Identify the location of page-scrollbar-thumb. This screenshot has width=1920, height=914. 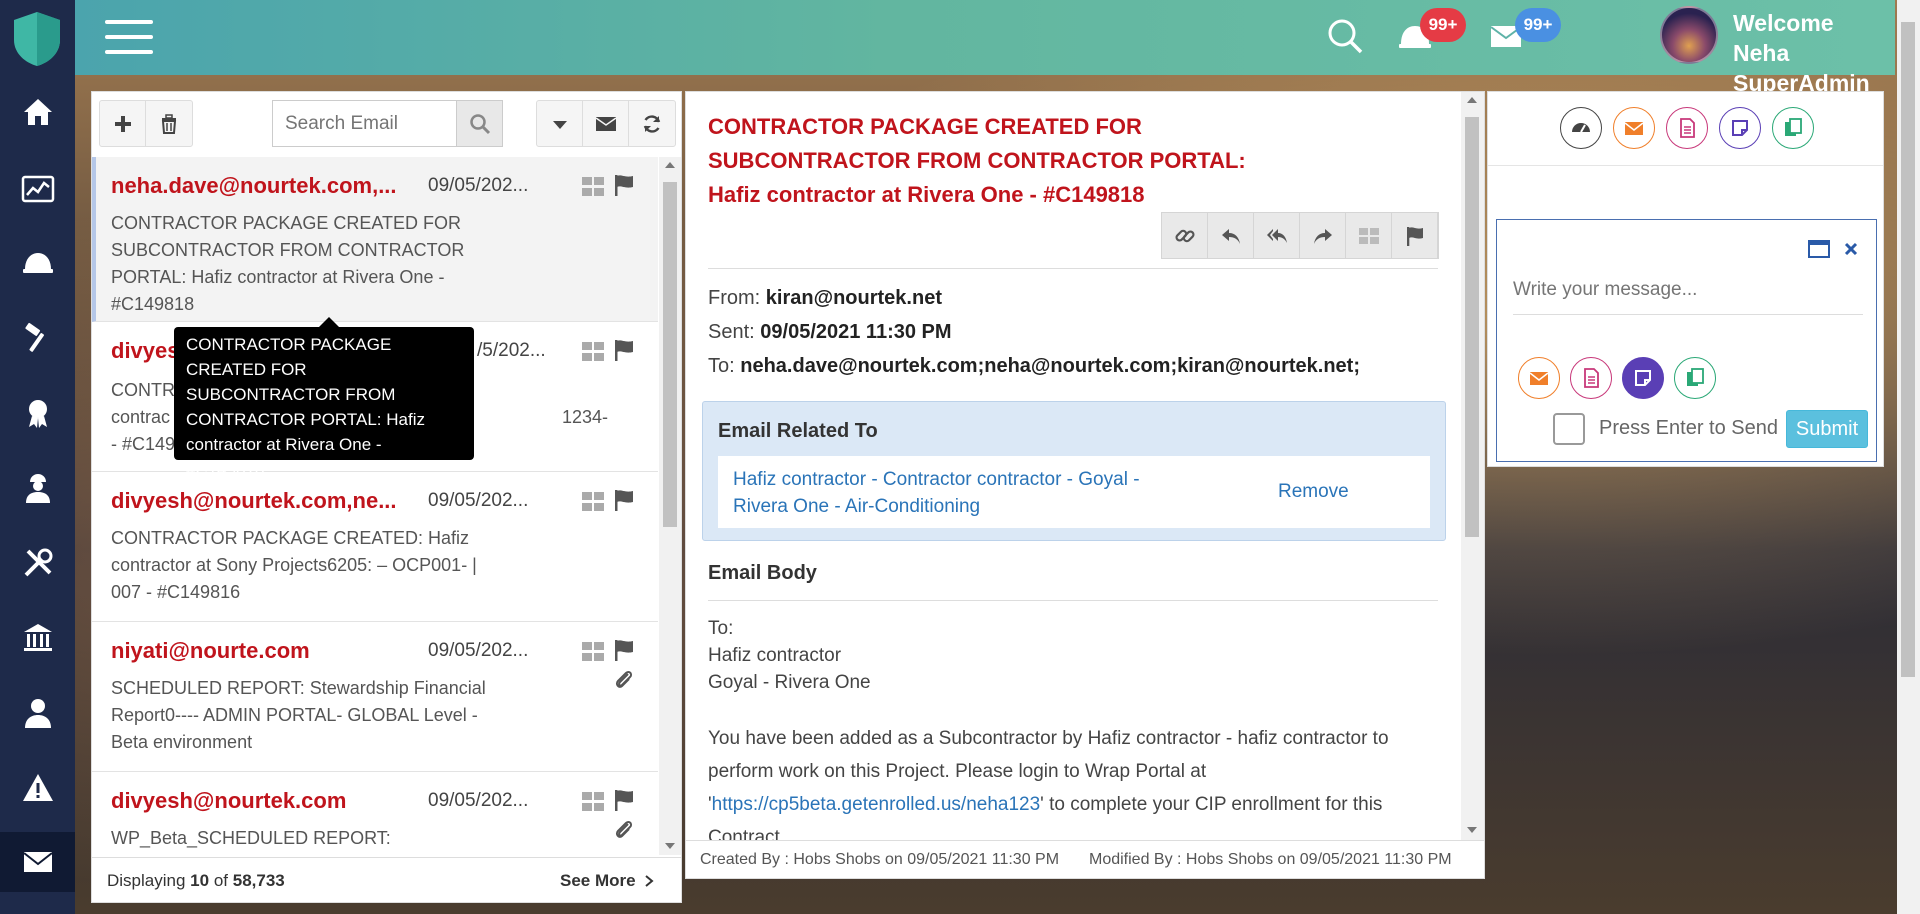
(1908, 349).